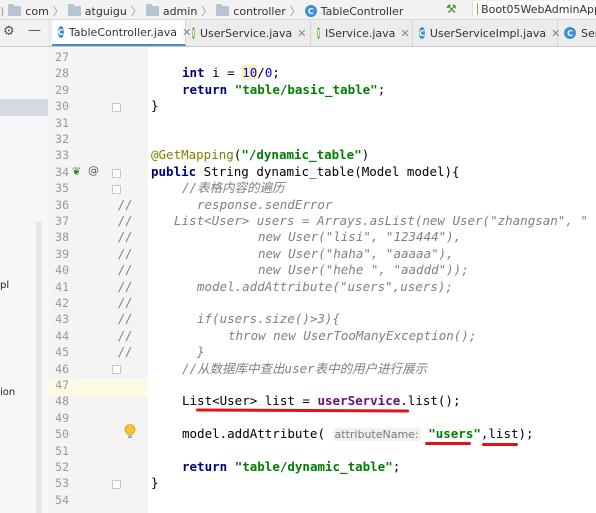 This screenshot has width=596, height=513. What do you see at coordinates (152, 10) in the screenshot?
I see `folder-icon` at bounding box center [152, 10].